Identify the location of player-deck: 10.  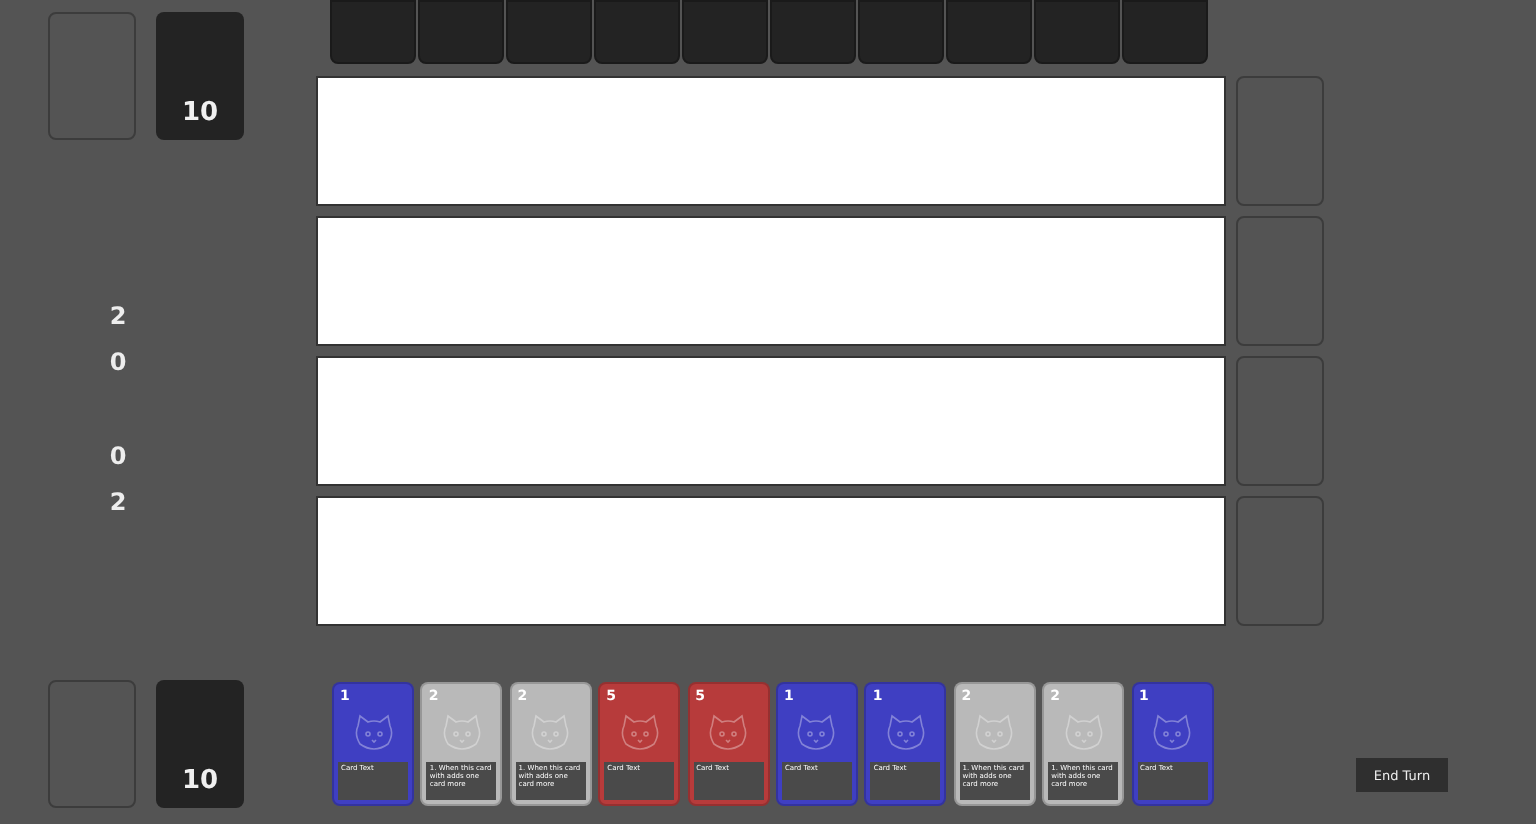
(200, 744).